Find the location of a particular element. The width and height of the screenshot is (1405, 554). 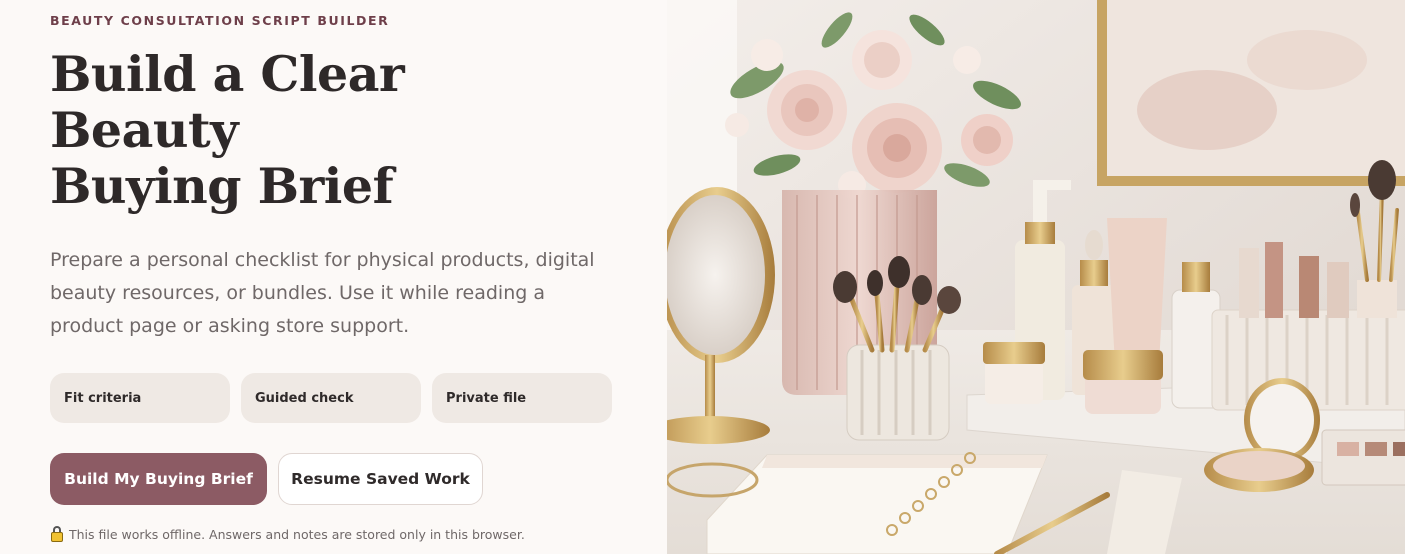

page-title: Build a Clear Beauty Buying Brief is located at coordinates (350, 130).